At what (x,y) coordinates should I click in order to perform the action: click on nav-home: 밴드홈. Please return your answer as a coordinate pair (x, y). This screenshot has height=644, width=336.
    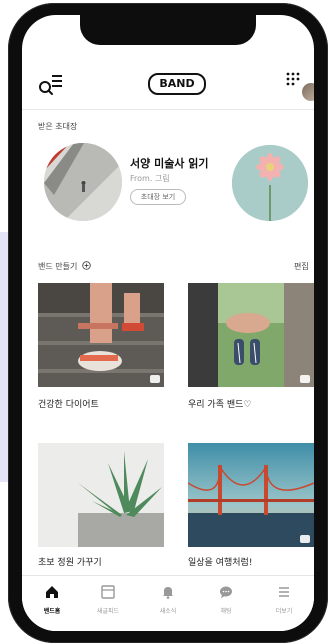
    Looking at the image, I should click on (52, 599).